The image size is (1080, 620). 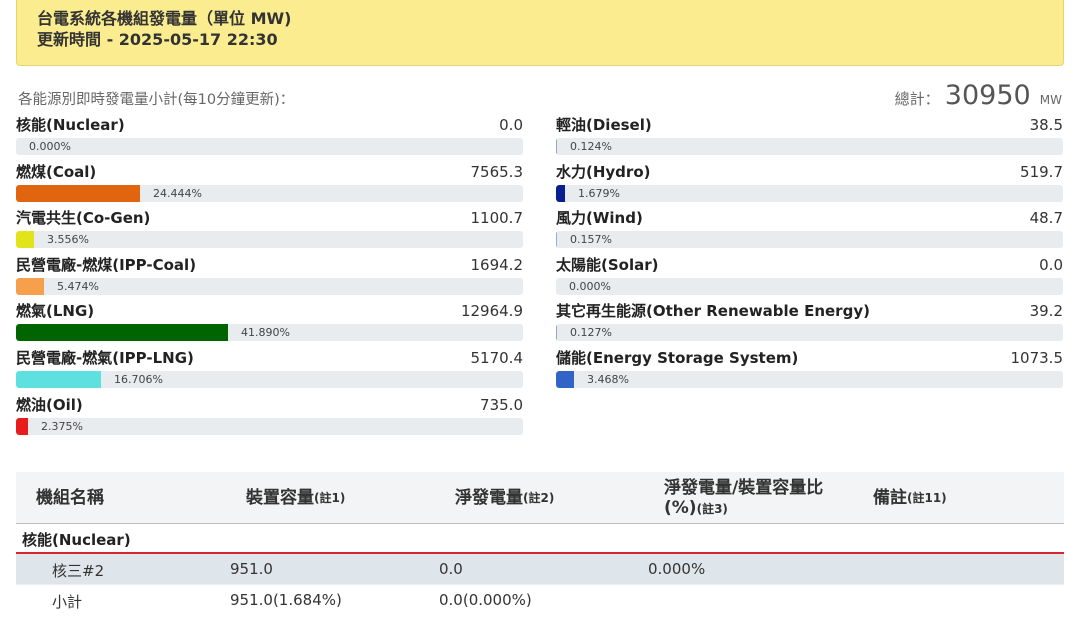 I want to click on energy-source-other-renewable-energy: 其它再生能源(Other Renewable Energy) 39.2 0.127%, so click(x=809, y=324).